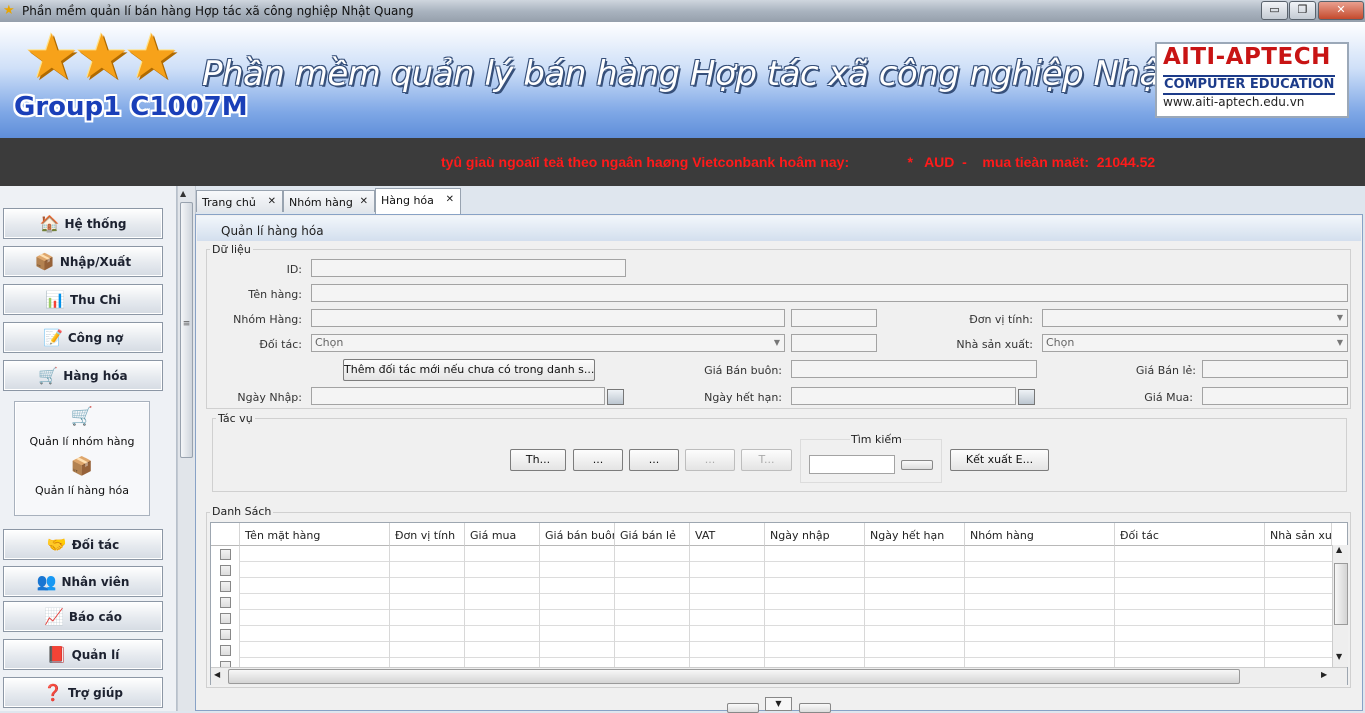 This screenshot has height=713, width=1365. What do you see at coordinates (1040, 534) in the screenshot?
I see `table-header-cell: Nhóm hàng` at bounding box center [1040, 534].